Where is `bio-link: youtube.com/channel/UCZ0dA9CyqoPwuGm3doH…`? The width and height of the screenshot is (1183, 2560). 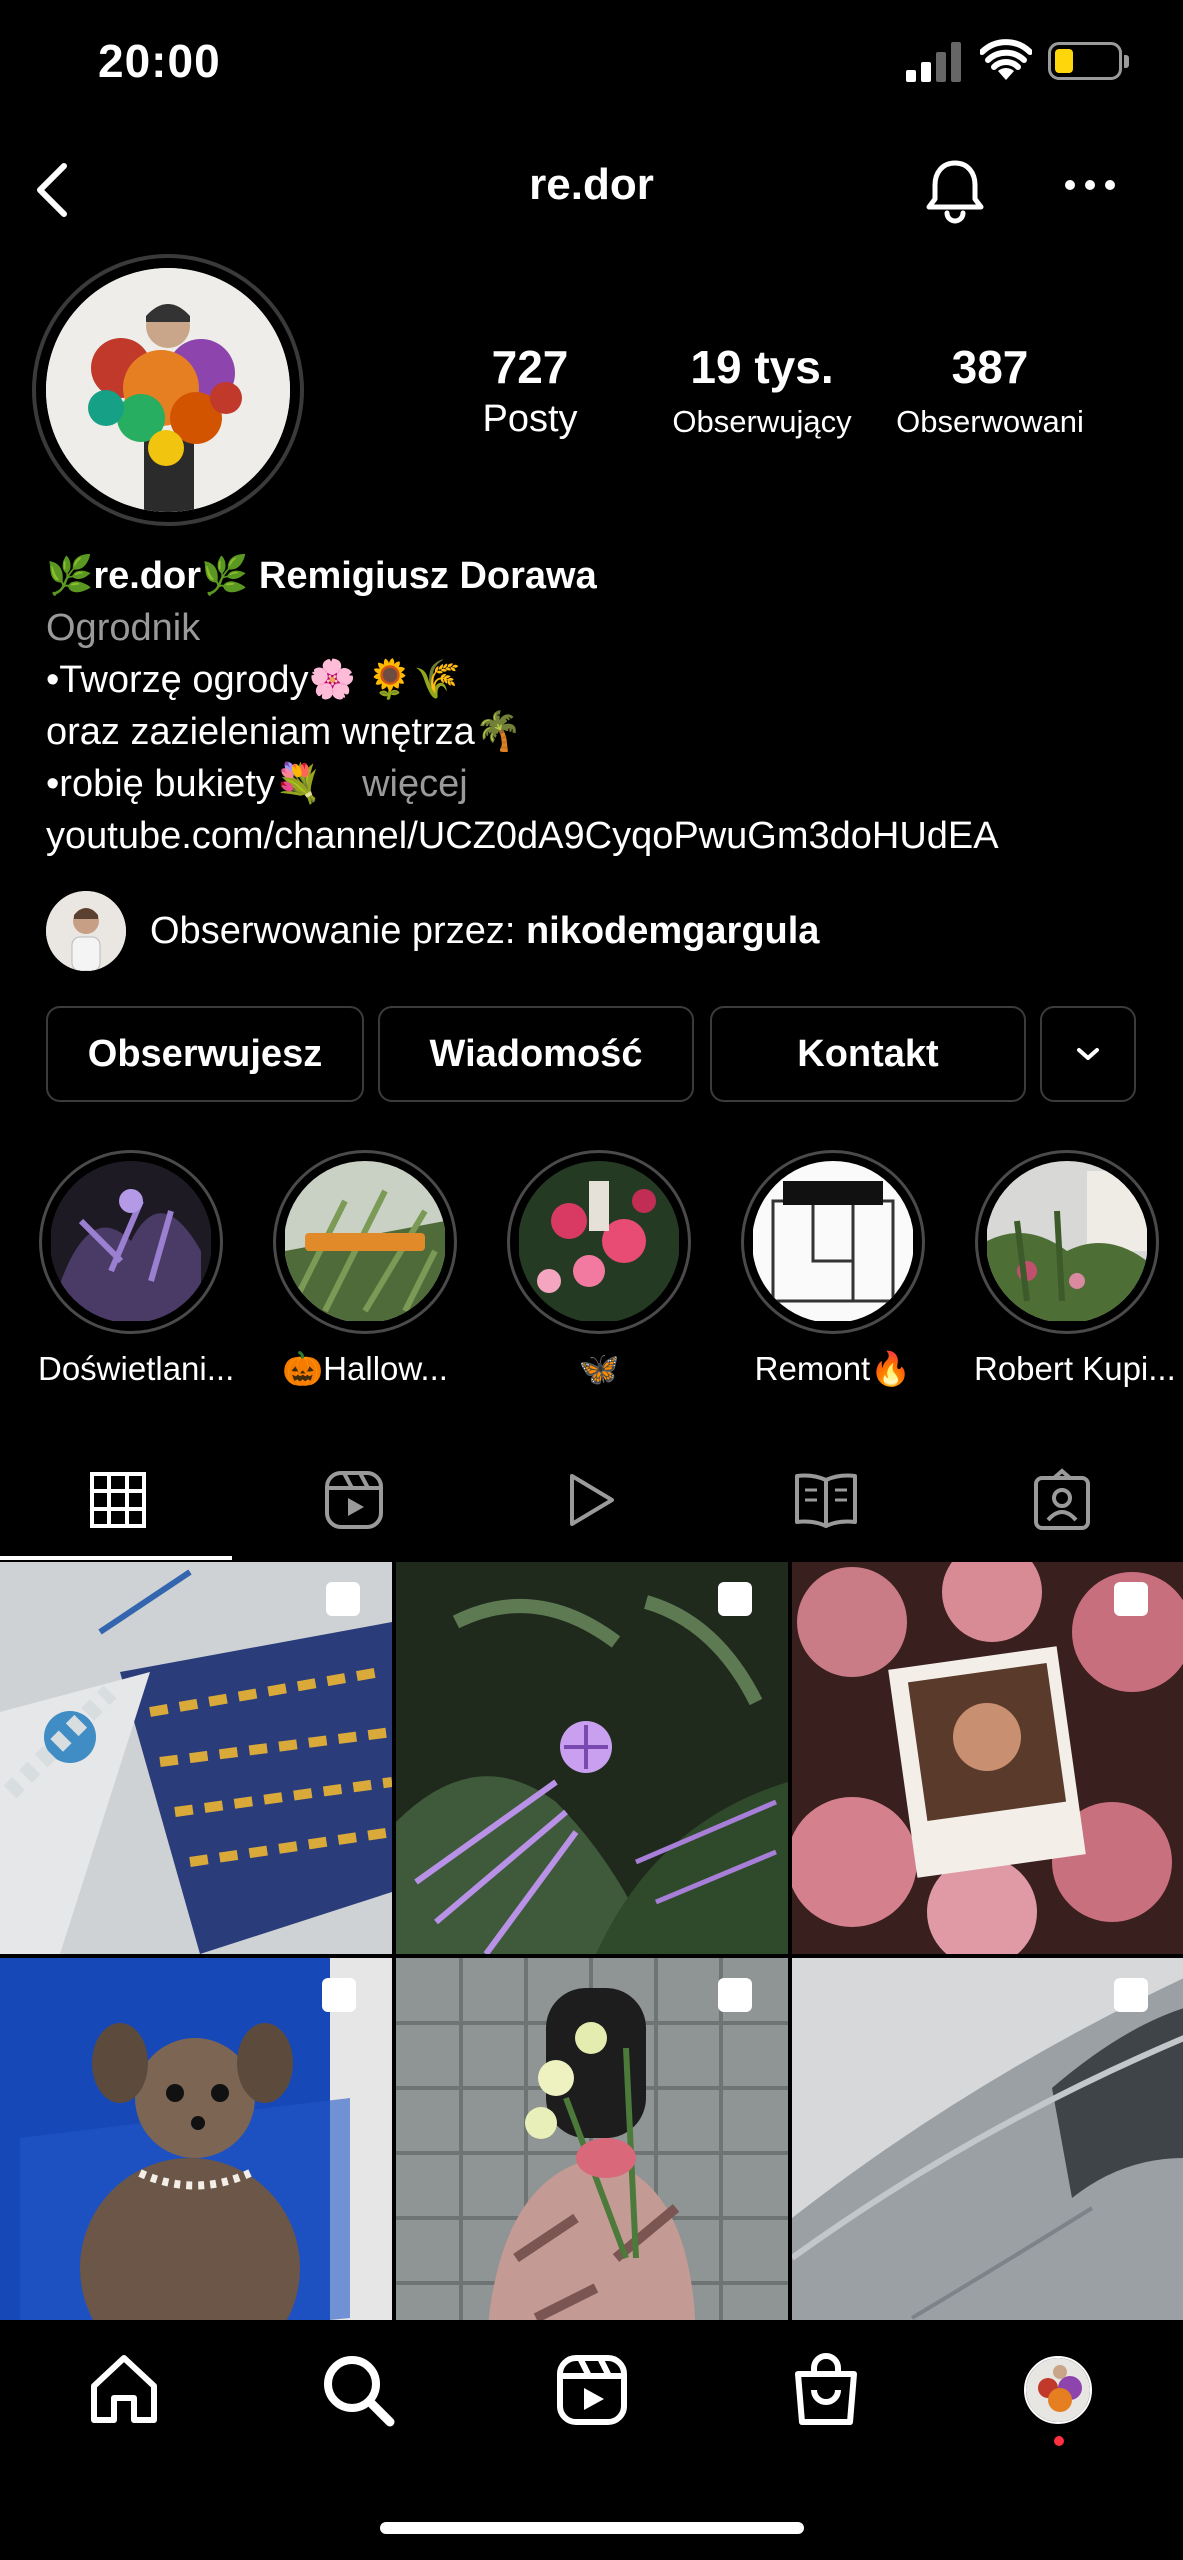 bio-link: youtube.com/channel/UCZ0dA9CyqoPwuGm3doH… is located at coordinates (596, 836).